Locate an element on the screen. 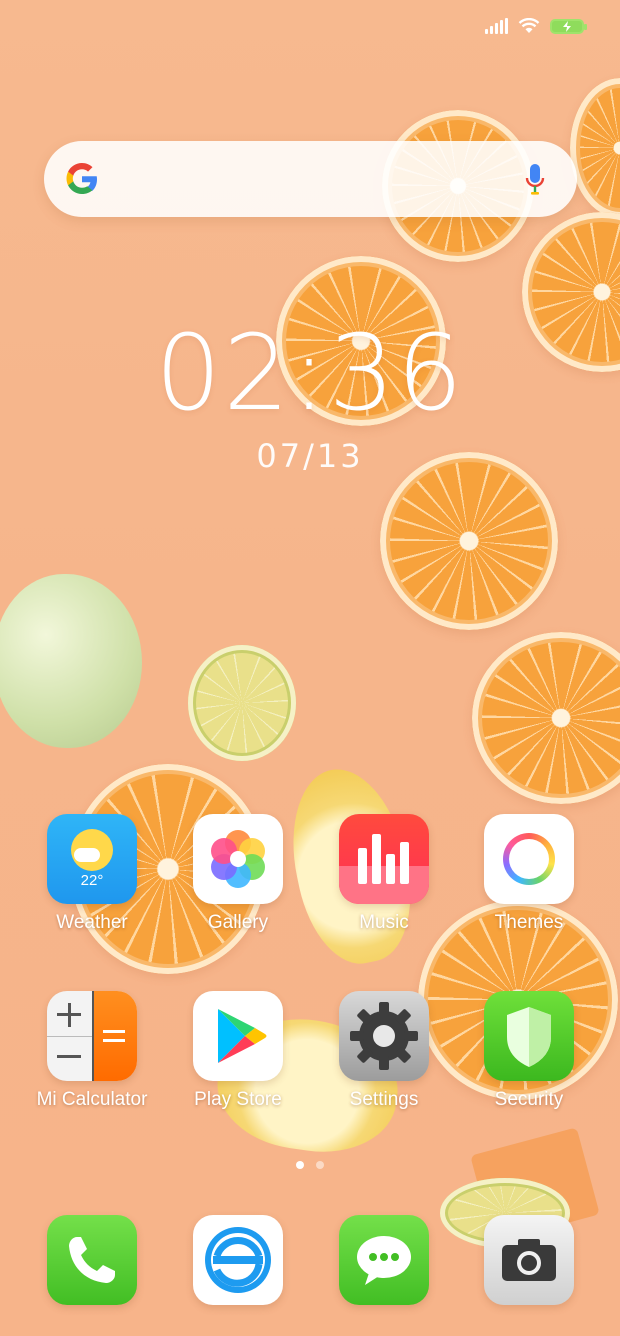  google-search-bar is located at coordinates (310, 179).